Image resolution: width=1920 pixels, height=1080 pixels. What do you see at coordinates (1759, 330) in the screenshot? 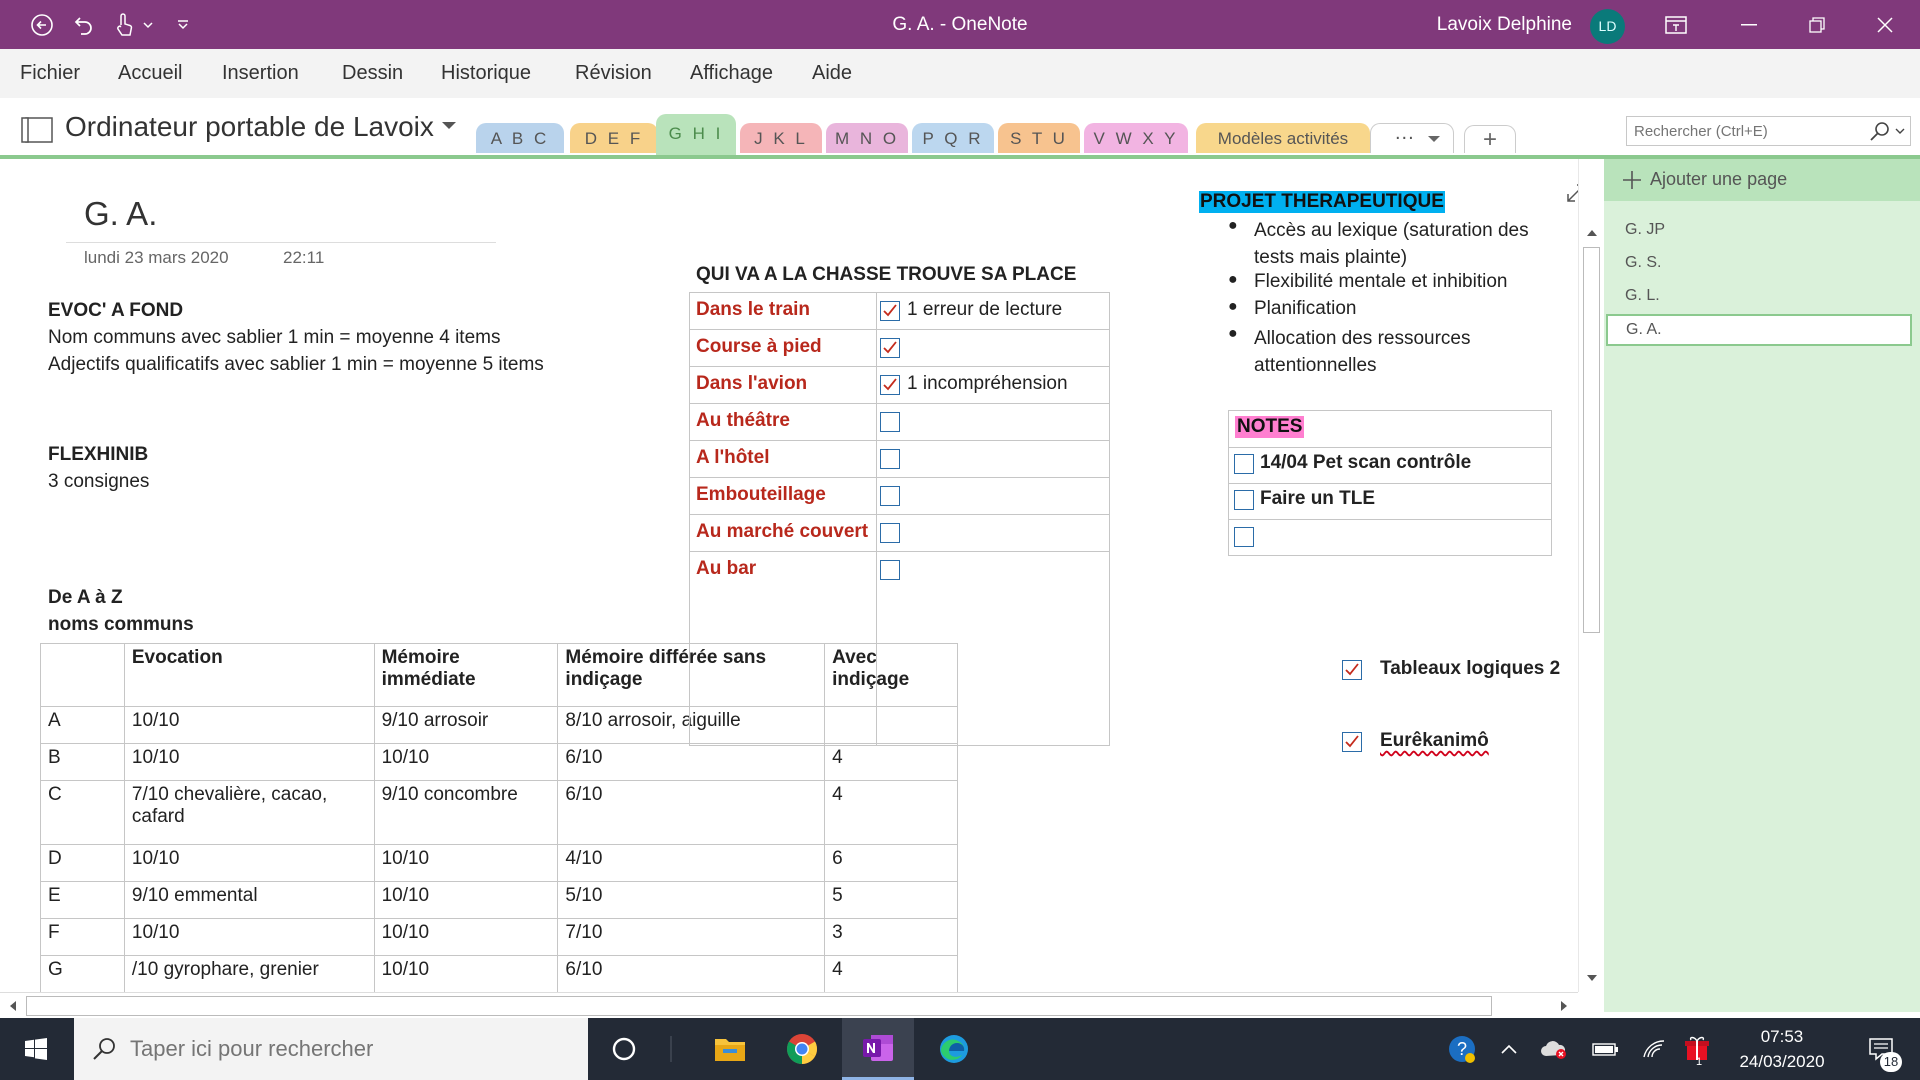
I see `page-item-selected: G. A.` at bounding box center [1759, 330].